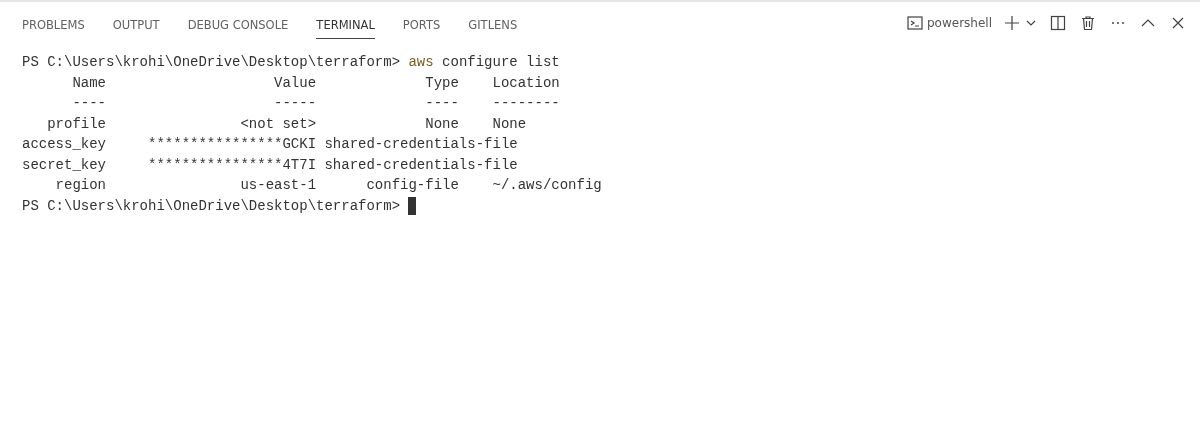 The height and width of the screenshot is (436, 1200). Describe the element at coordinates (238, 23) in the screenshot. I see `panel-tab: DEBUG CONSOLE` at that location.